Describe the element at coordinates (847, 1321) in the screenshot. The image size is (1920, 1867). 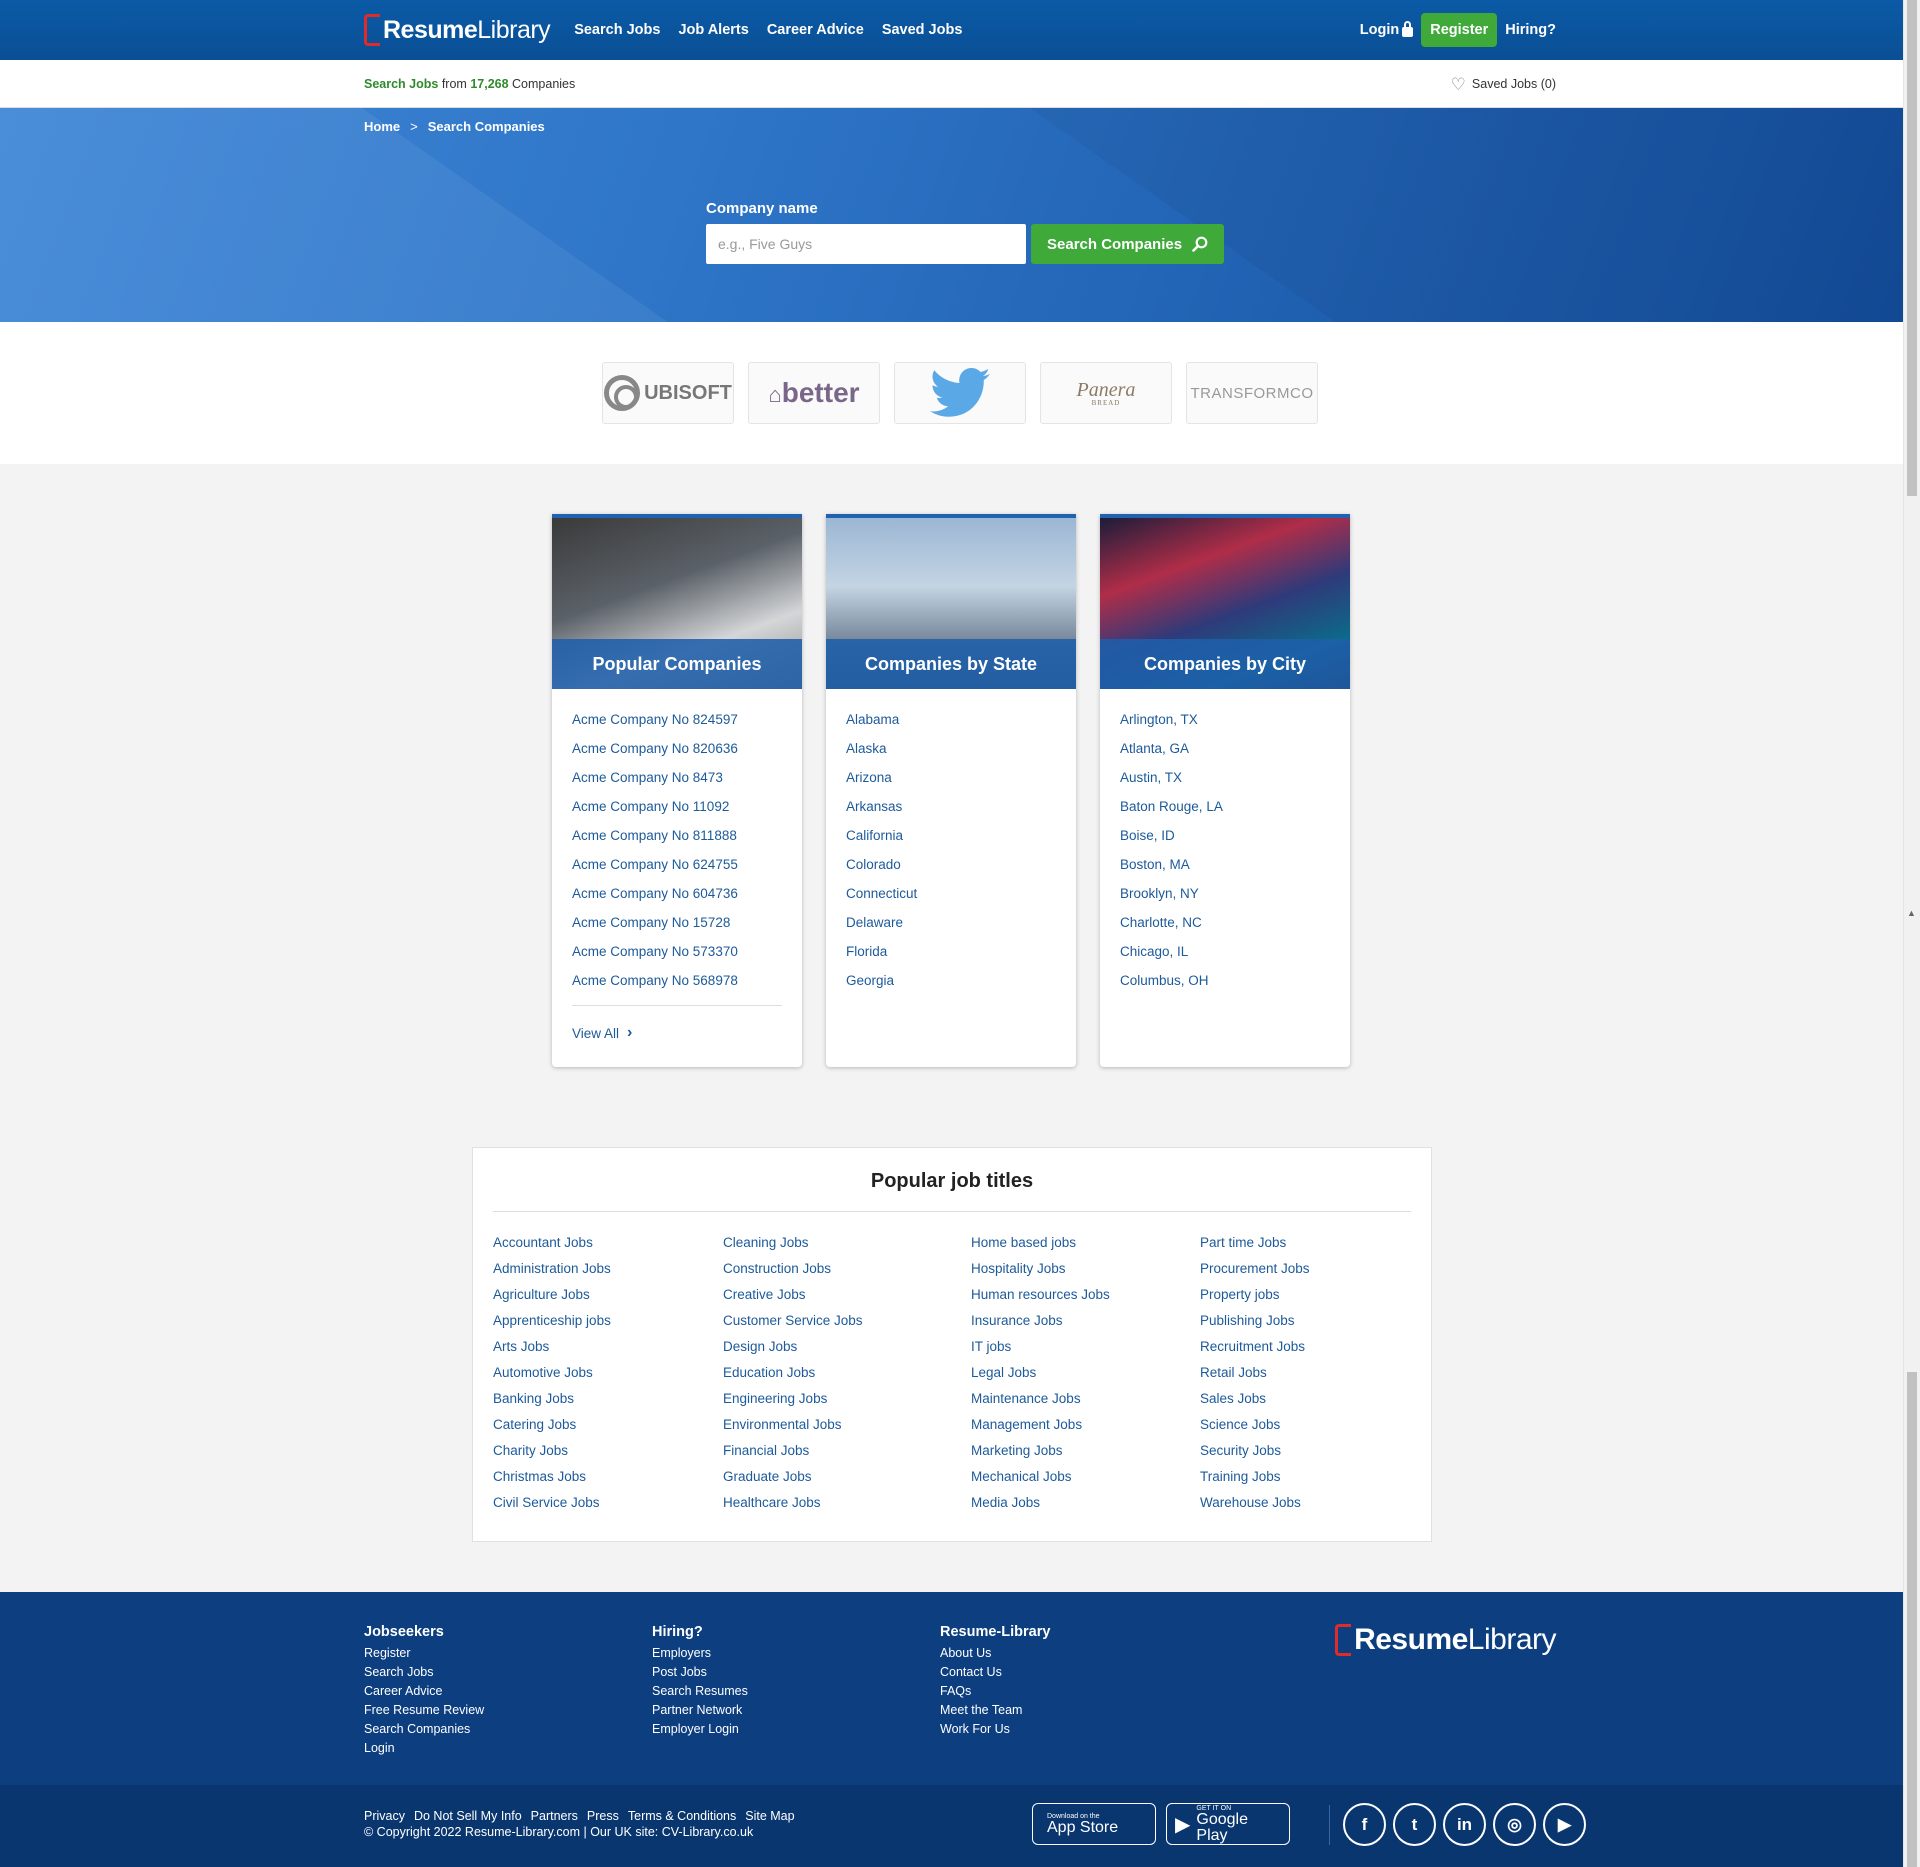
I see `job-title-link: Customer Service Jobs` at that location.